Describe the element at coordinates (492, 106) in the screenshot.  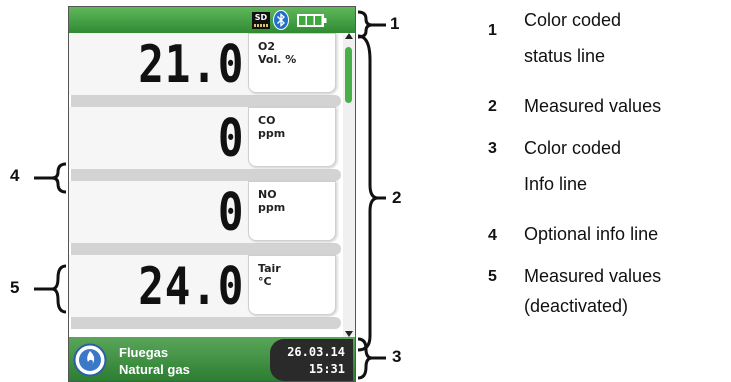
I see `legend-number: 2` at that location.